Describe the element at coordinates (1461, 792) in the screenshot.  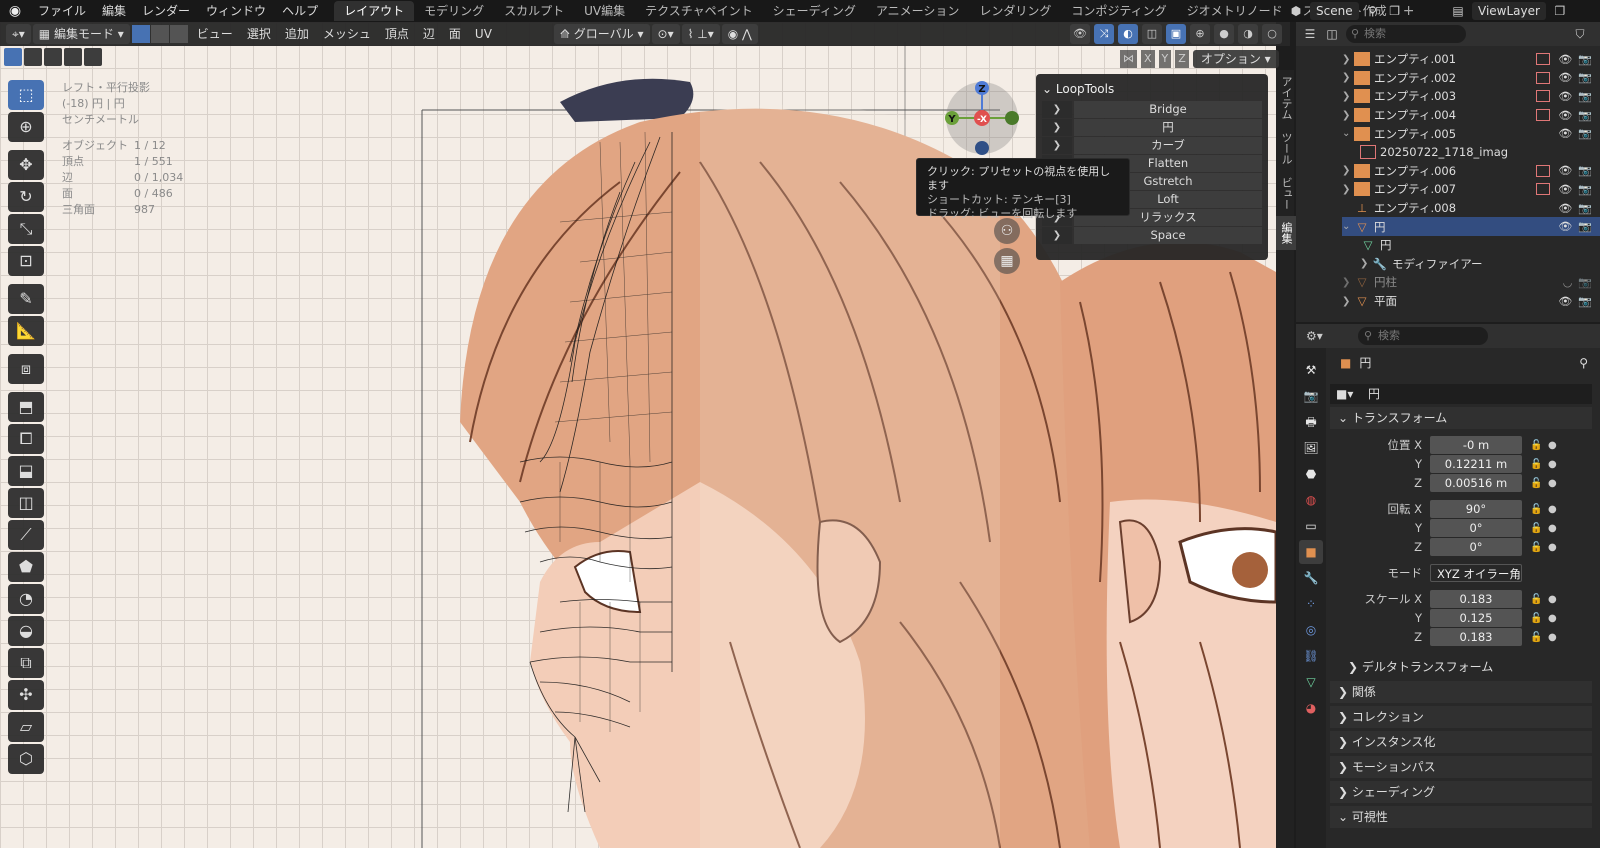
I see `section-shading: ❯ シェーディング` at that location.